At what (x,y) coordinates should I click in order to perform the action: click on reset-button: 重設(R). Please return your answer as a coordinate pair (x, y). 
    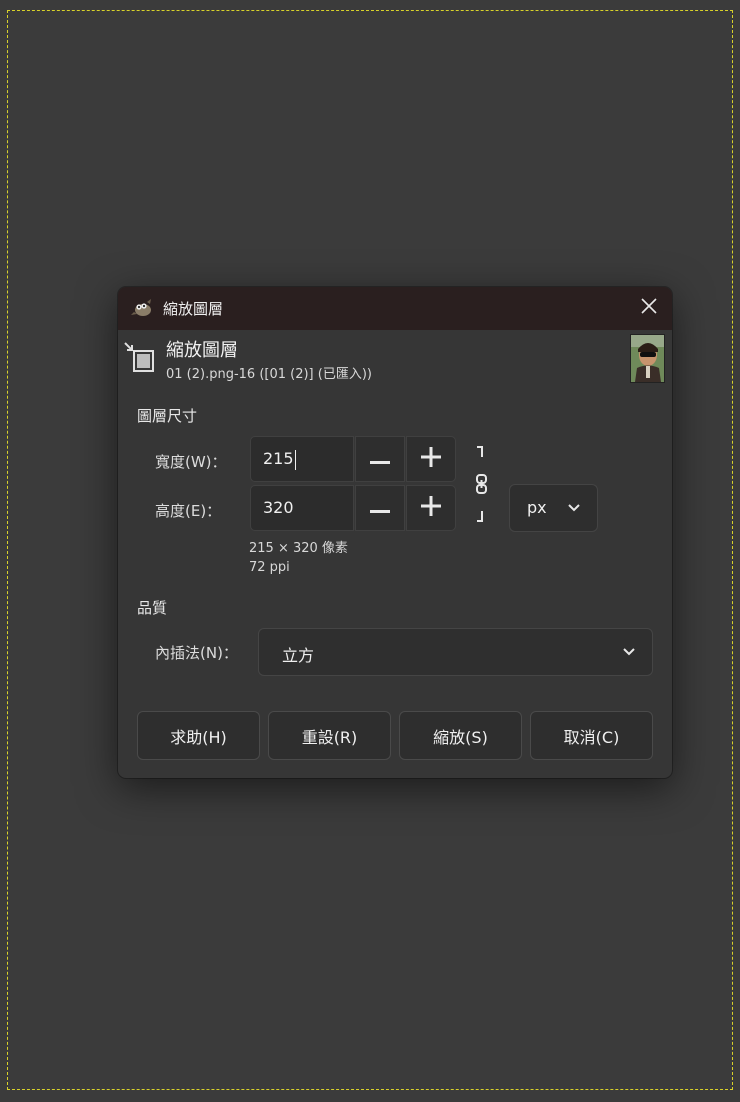
    Looking at the image, I should click on (329, 735).